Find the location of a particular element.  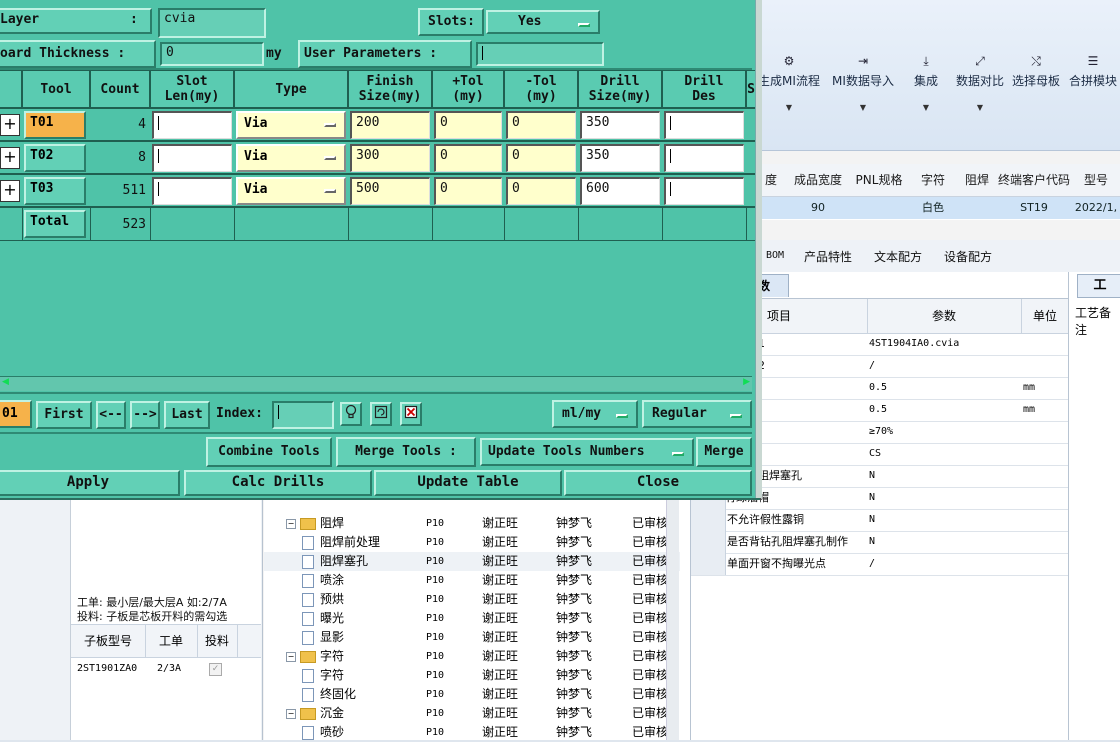

column-header: Drill Size(my) is located at coordinates (620, 89).